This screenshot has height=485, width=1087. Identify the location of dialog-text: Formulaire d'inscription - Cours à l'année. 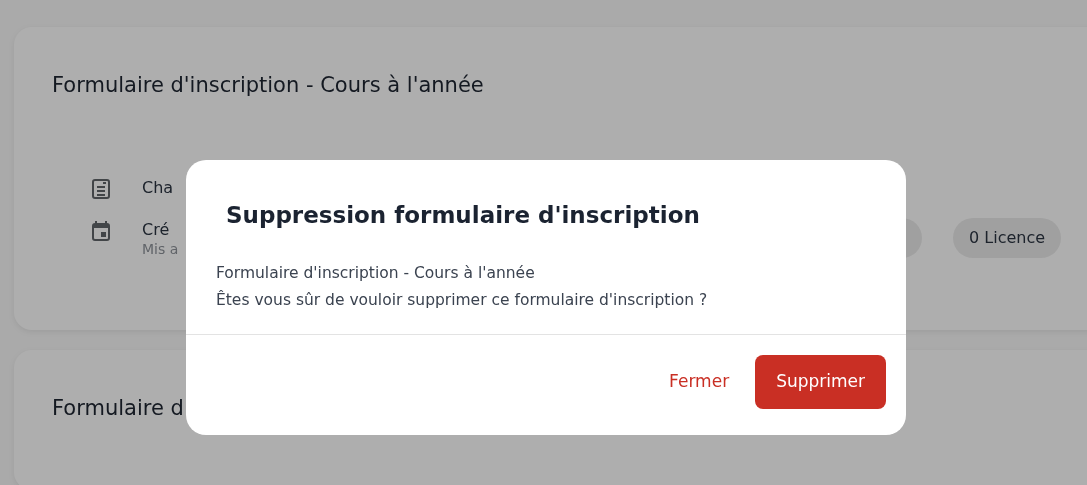
(376, 273).